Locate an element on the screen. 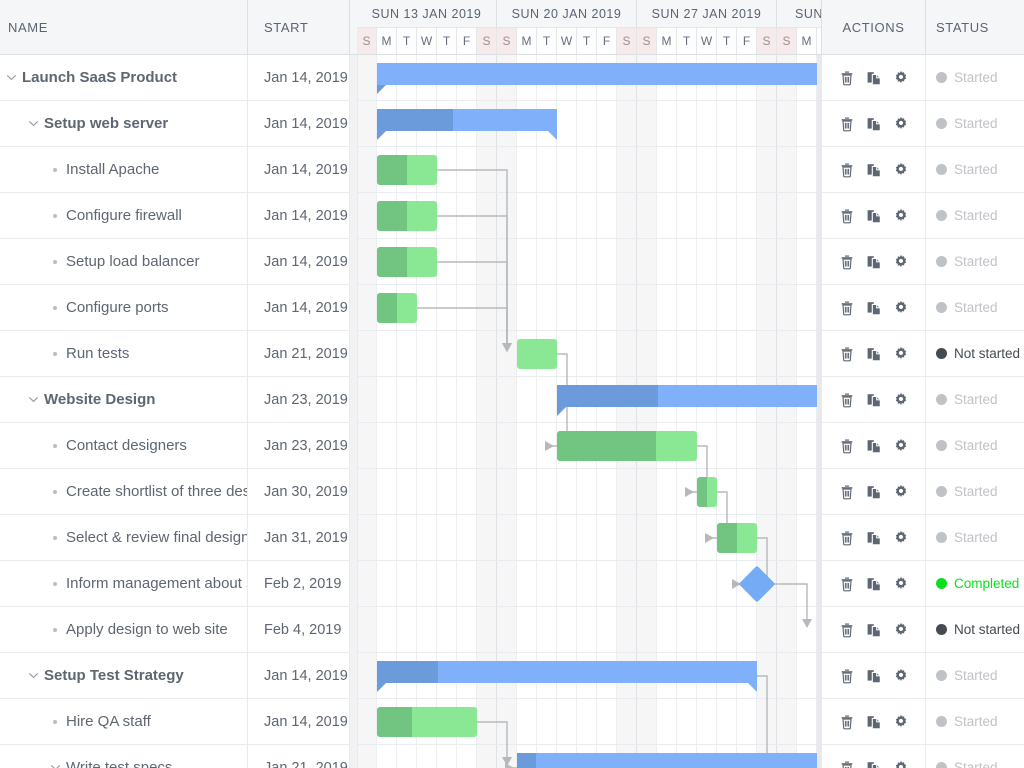 Image resolution: width=1024 pixels, height=768 pixels. cell-name: Select & review final design is located at coordinates (124, 537).